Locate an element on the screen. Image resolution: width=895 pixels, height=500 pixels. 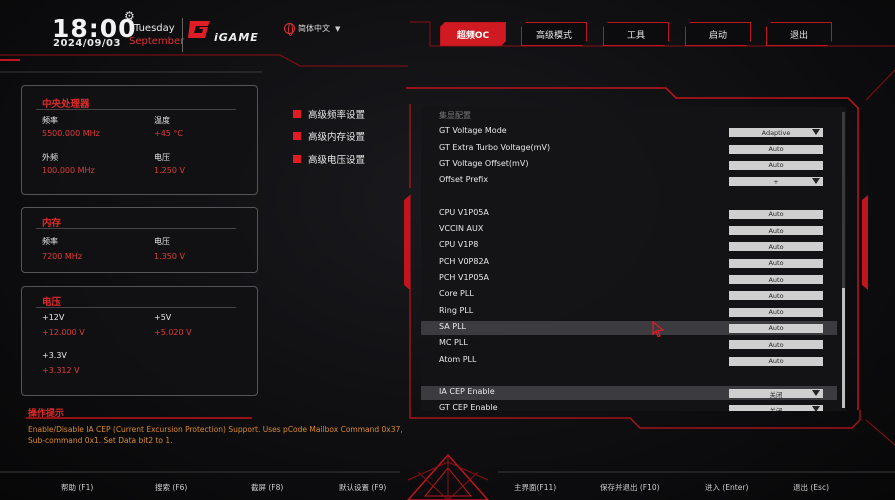
tab-advanced: 高级模式 is located at coordinates (554, 34).